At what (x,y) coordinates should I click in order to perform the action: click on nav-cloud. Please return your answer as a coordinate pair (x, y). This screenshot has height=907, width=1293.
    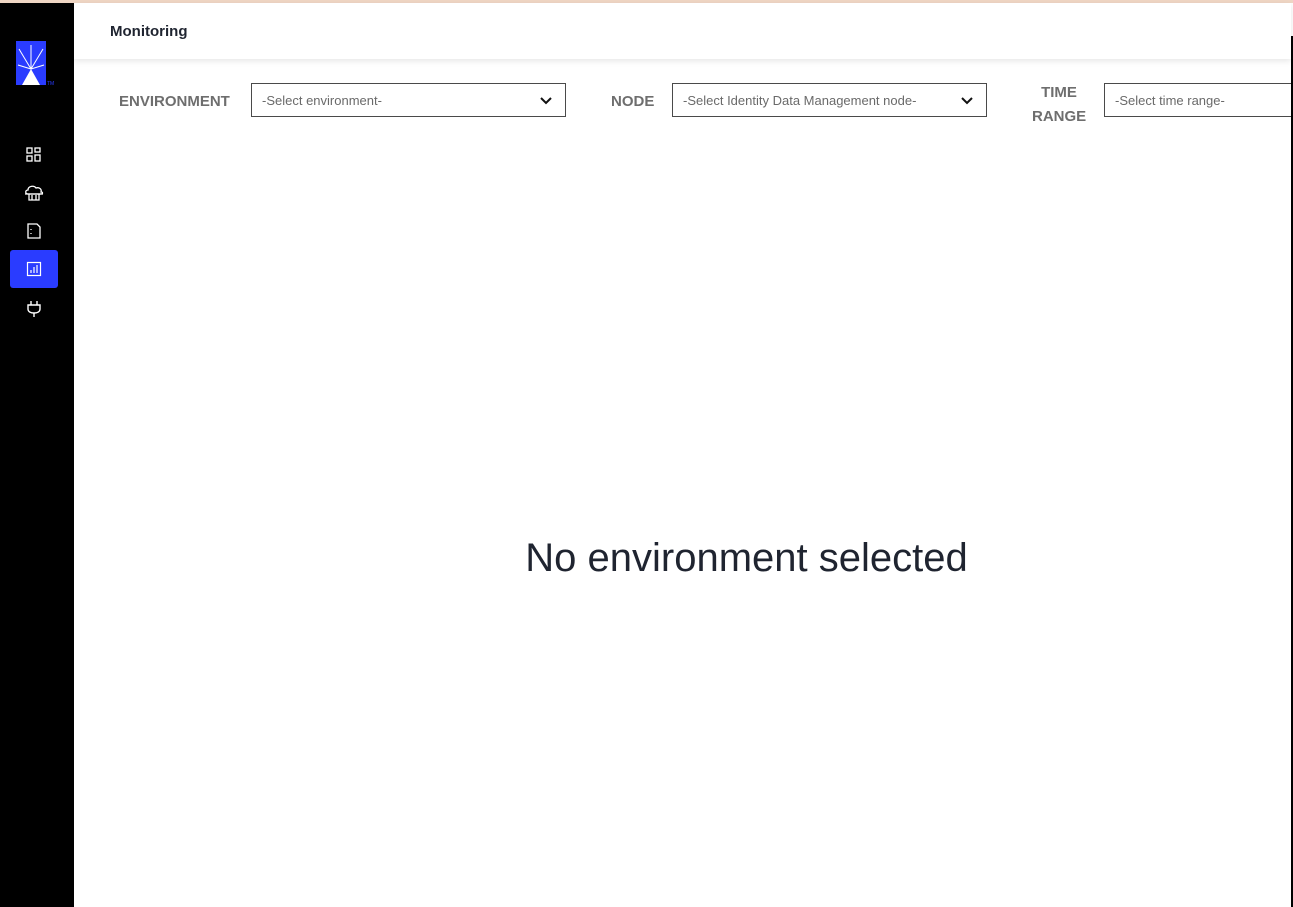
    Looking at the image, I should click on (34, 193).